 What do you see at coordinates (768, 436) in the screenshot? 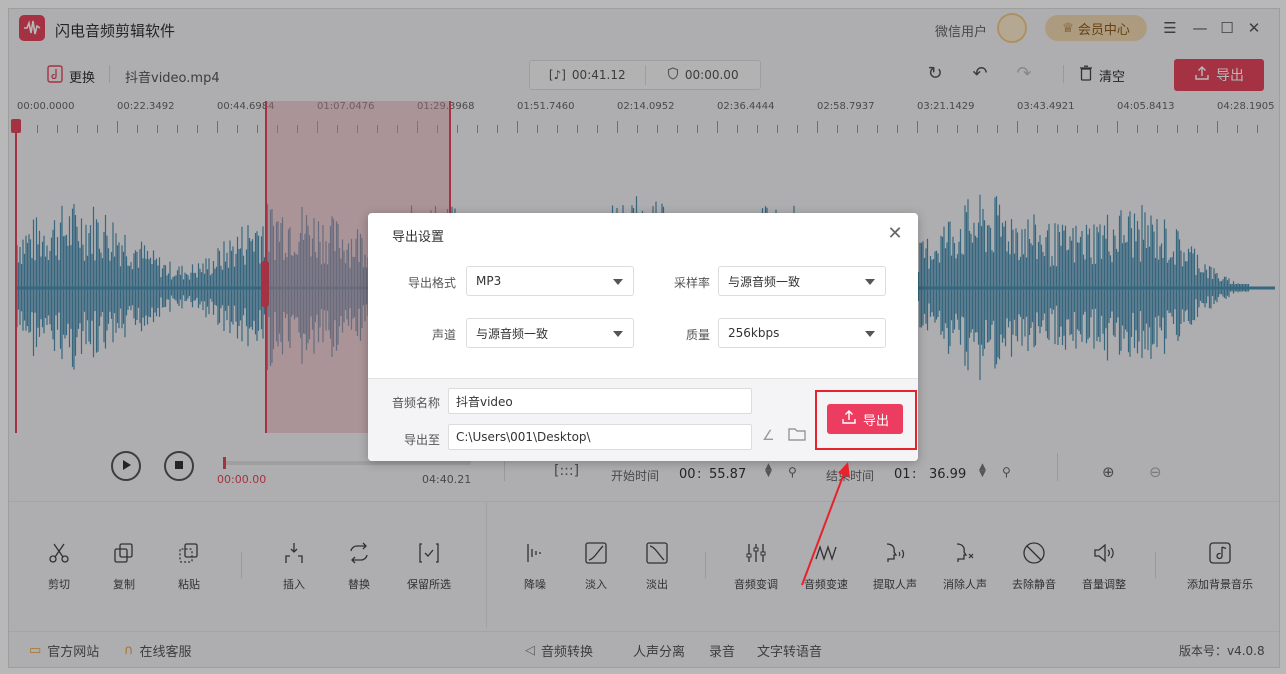
I see `edit-path-icon: ∠` at bounding box center [768, 436].